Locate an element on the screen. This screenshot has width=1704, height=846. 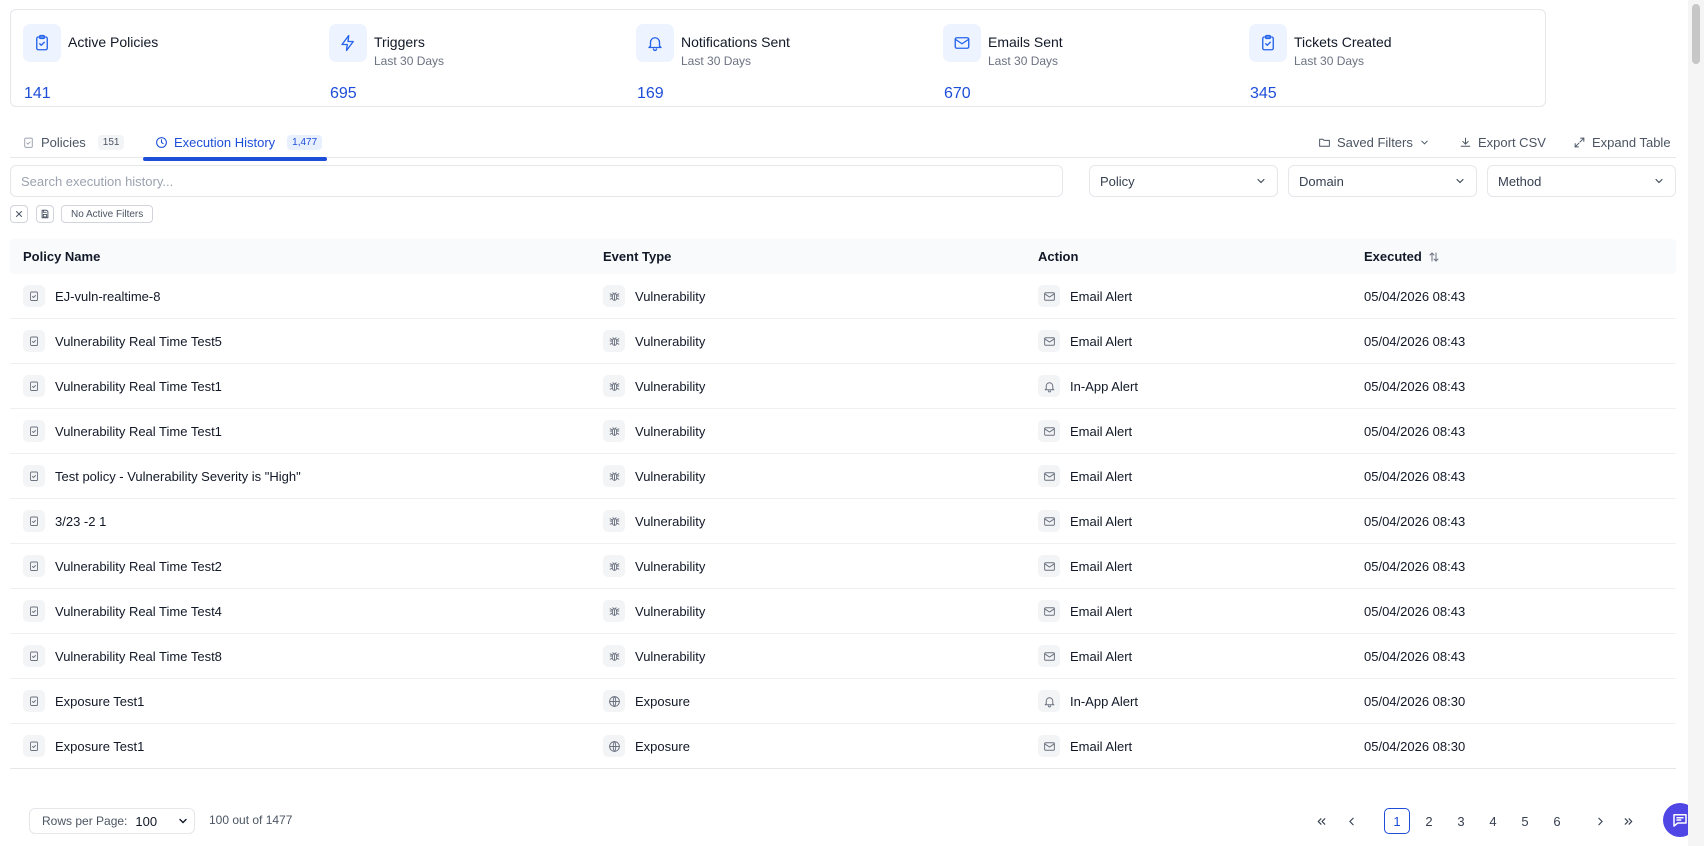
table-header: Policy Name Event Type Action Executed is located at coordinates (843, 256).